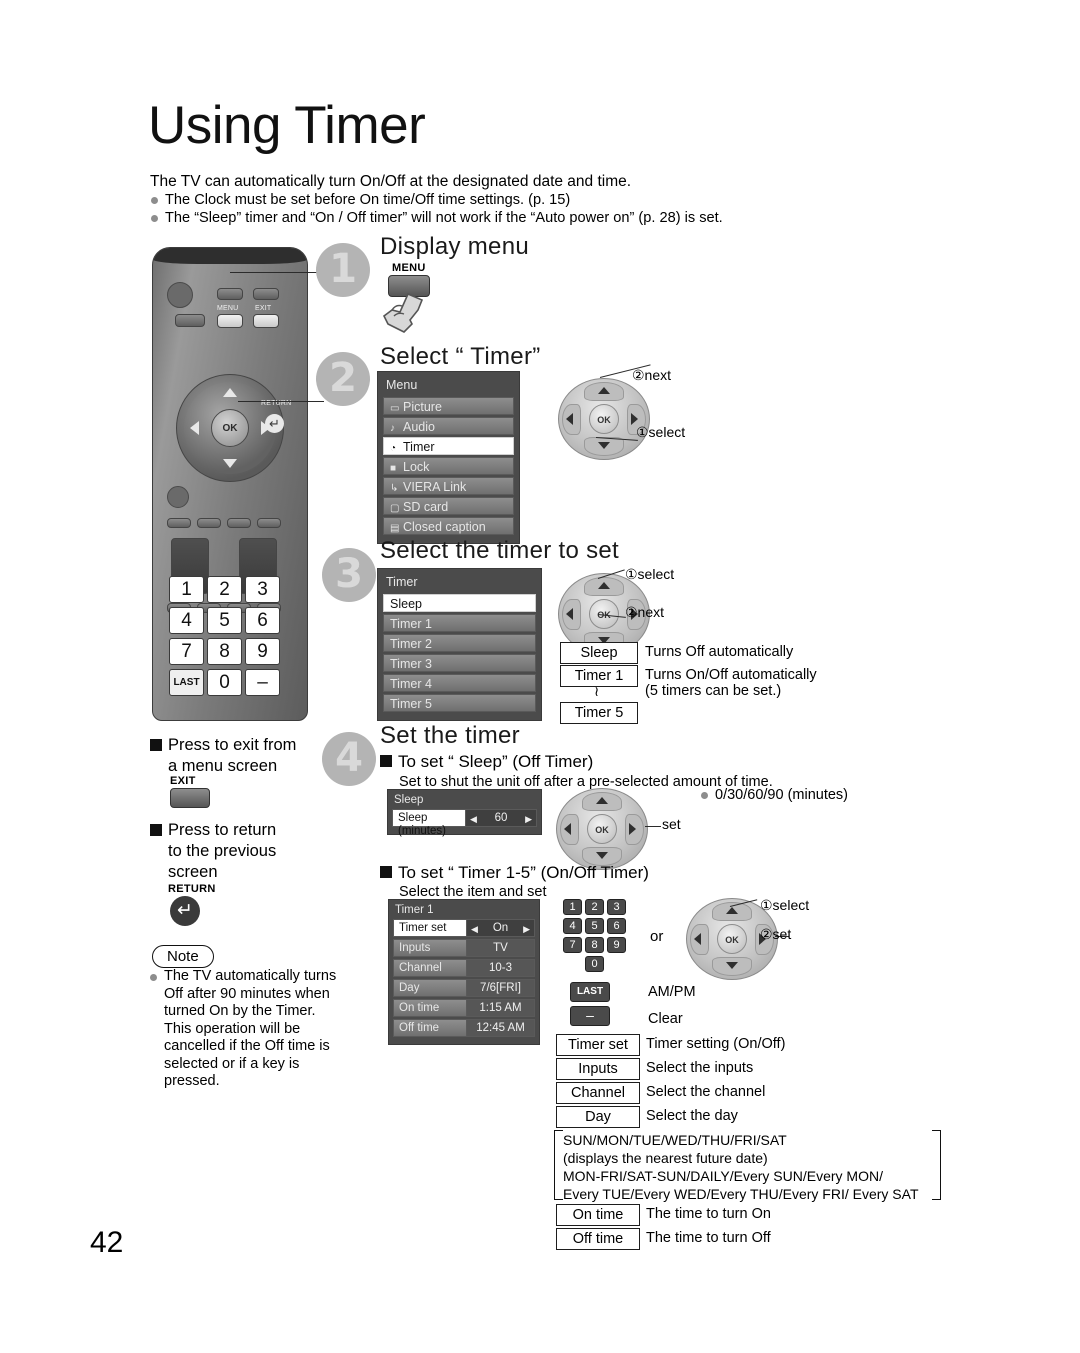 This screenshot has width=1080, height=1353. Describe the element at coordinates (224, 682) in the screenshot. I see `keypad-key: 0` at that location.